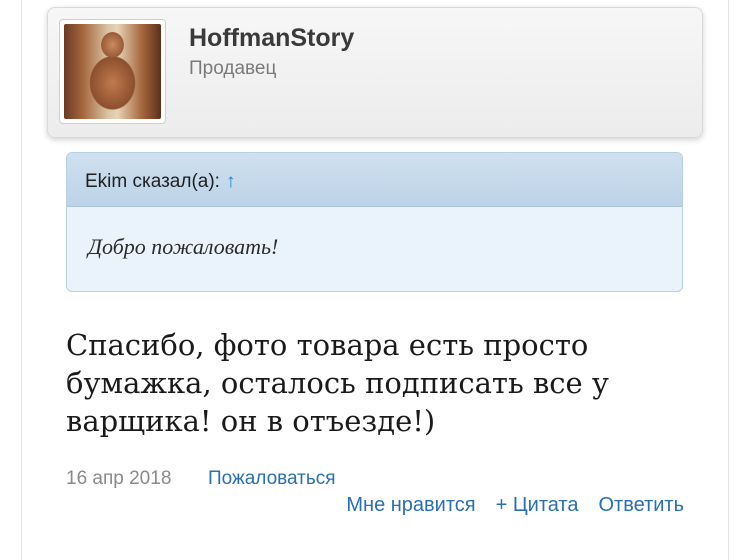 Image resolution: width=750 pixels, height=560 pixels. Describe the element at coordinates (410, 505) in the screenshot. I see `like-link: Мне нравится` at that location.